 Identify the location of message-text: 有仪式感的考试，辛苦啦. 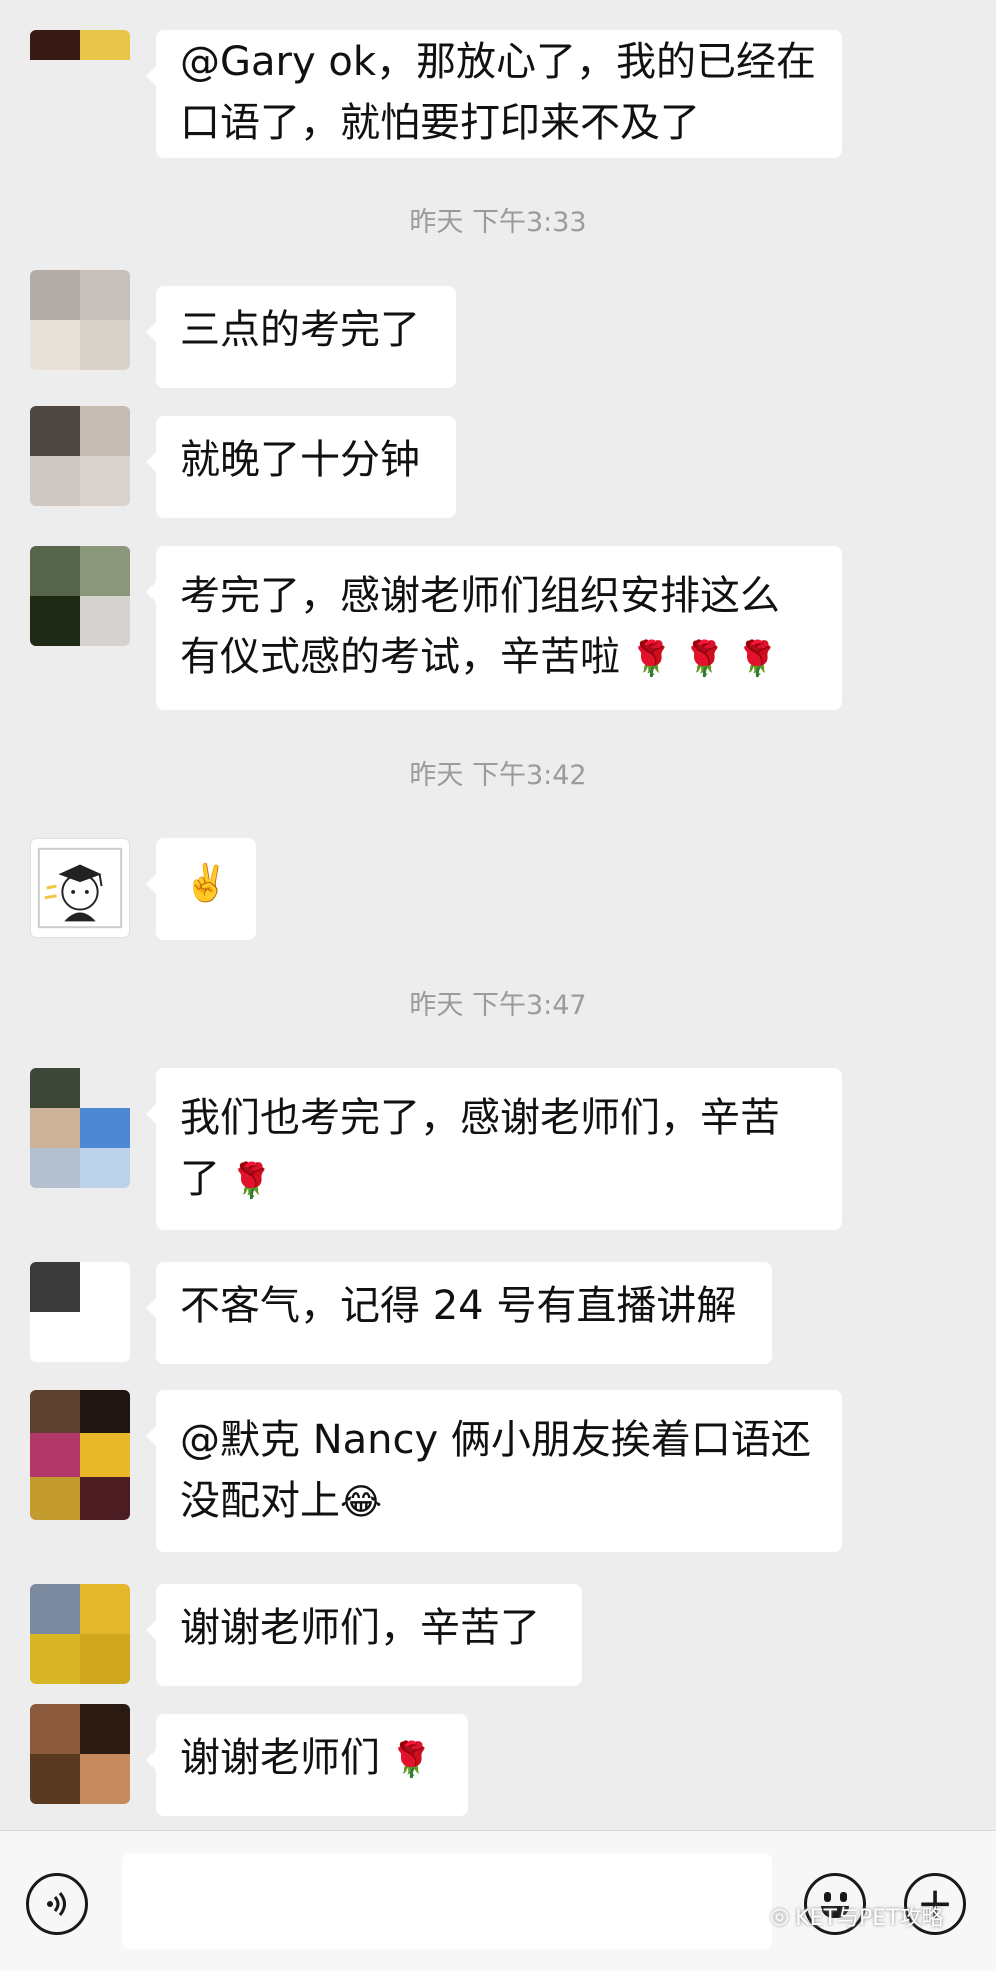
(400, 657).